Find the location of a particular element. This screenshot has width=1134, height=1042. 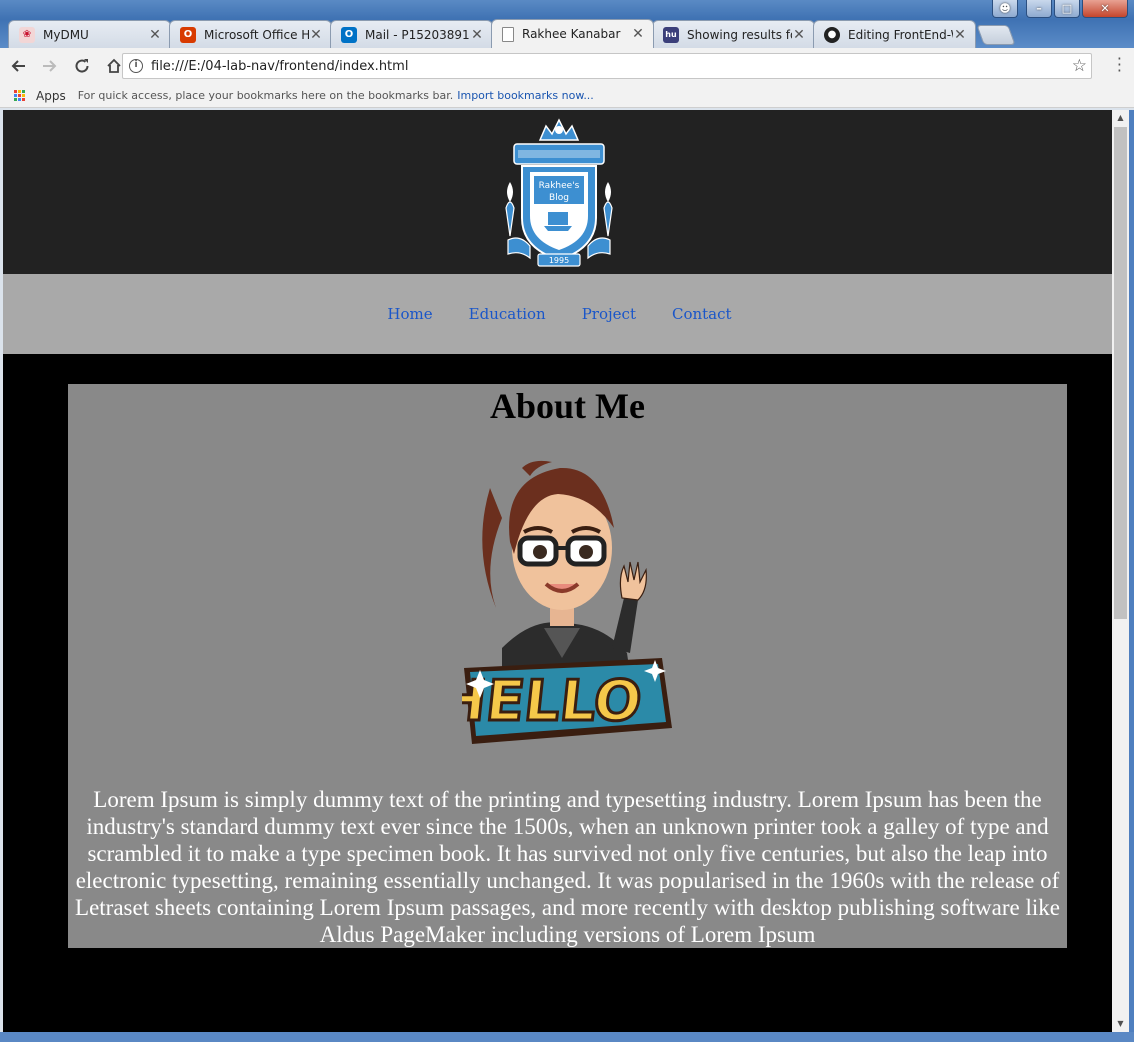

maximize-button: □ is located at coordinates (1067, 9).